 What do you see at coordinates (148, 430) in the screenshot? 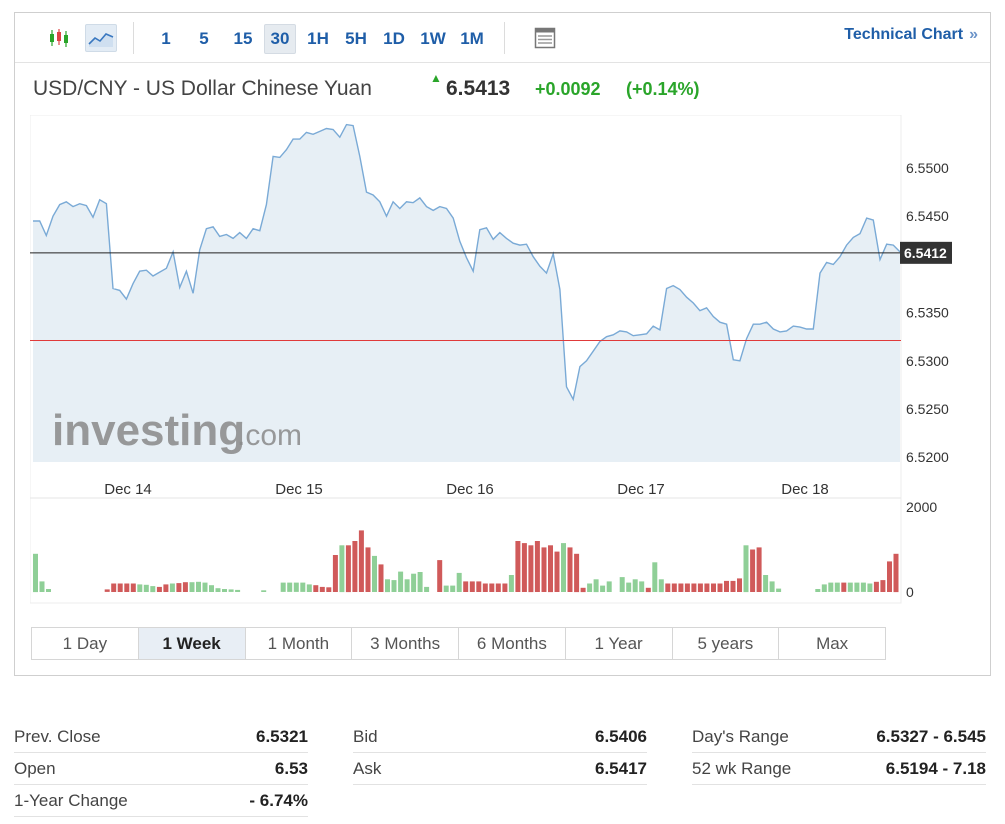
I see `watermark-text: investing` at bounding box center [148, 430].